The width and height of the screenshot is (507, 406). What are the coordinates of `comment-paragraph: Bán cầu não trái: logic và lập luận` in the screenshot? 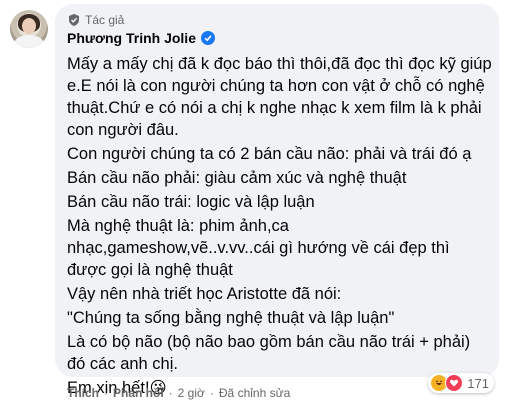 It's located at (191, 202).